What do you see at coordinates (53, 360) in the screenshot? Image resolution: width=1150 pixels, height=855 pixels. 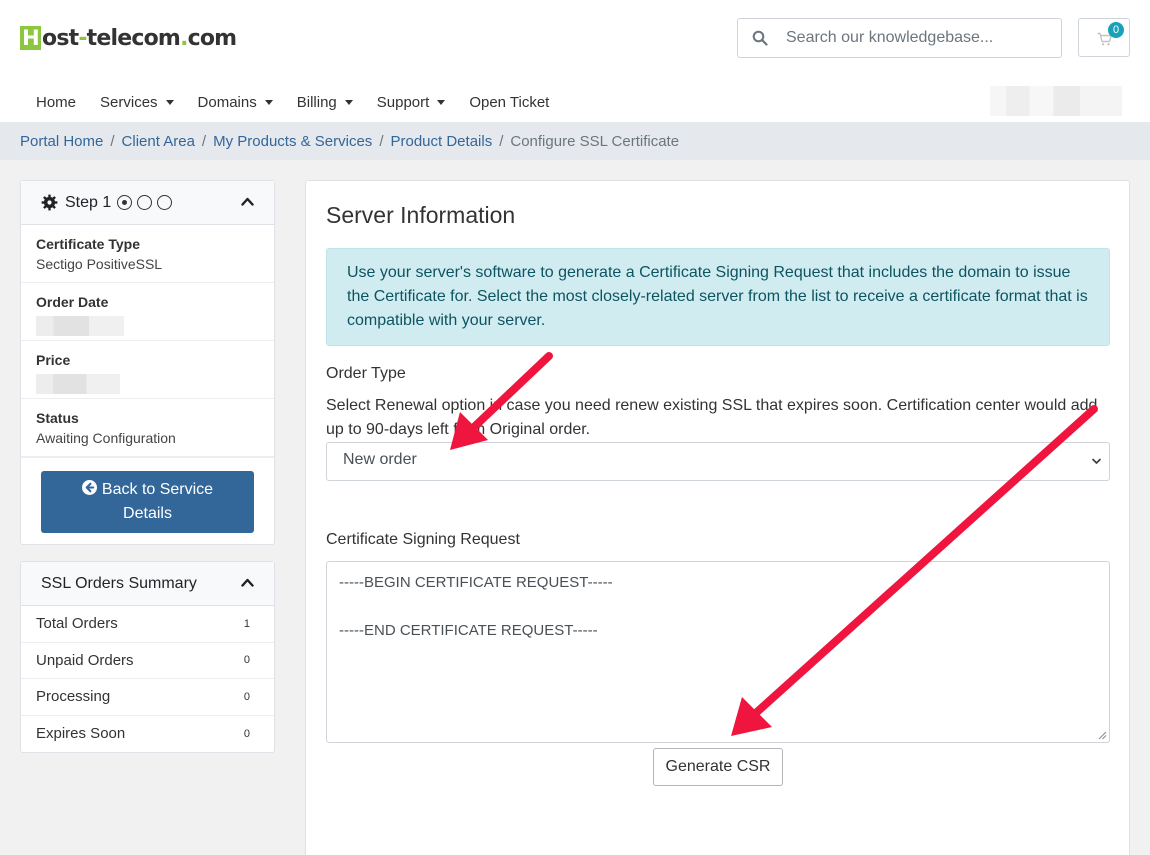 I see `info-label: Price` at bounding box center [53, 360].